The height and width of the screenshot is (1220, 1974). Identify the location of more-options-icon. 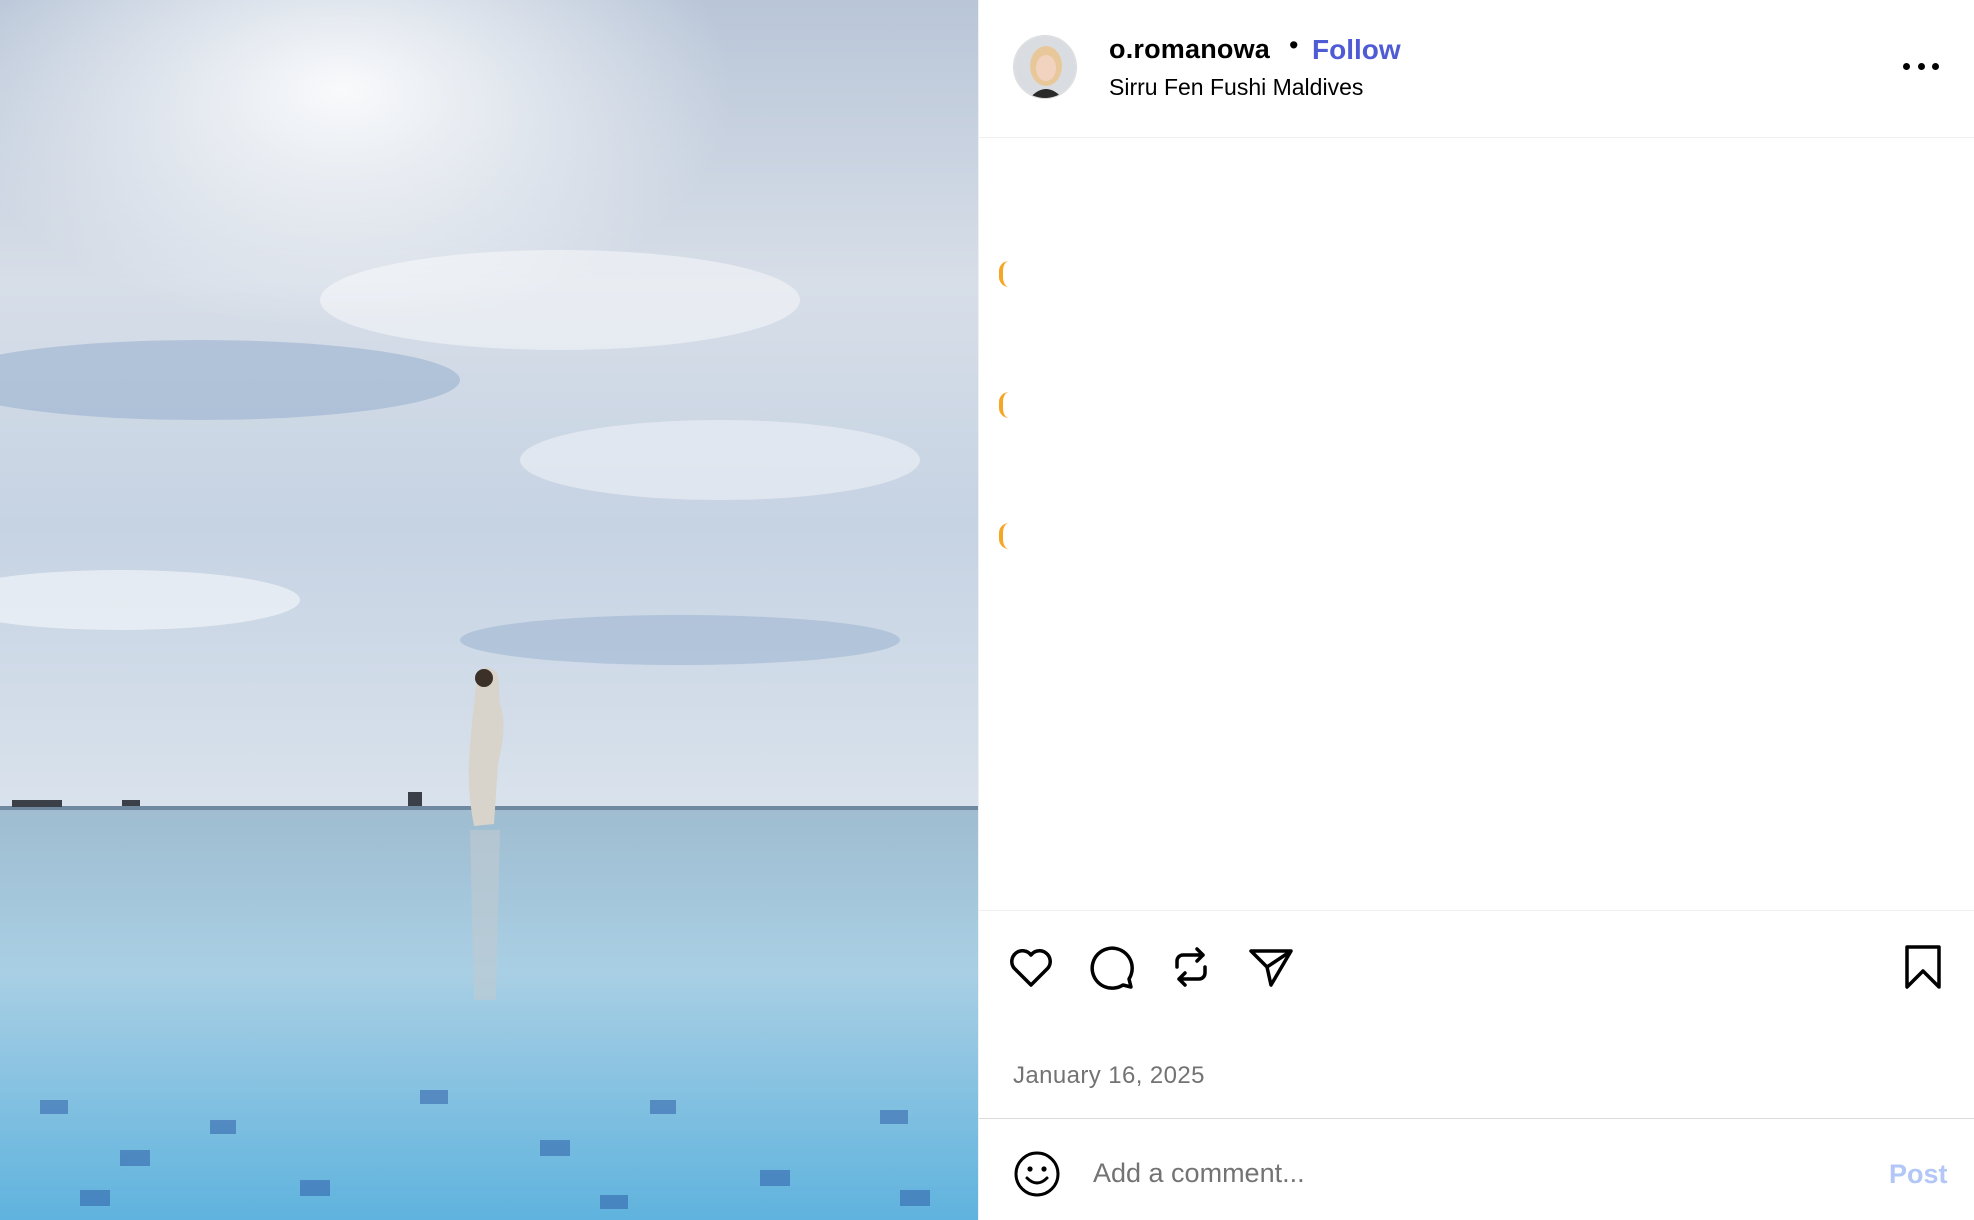
(1921, 66).